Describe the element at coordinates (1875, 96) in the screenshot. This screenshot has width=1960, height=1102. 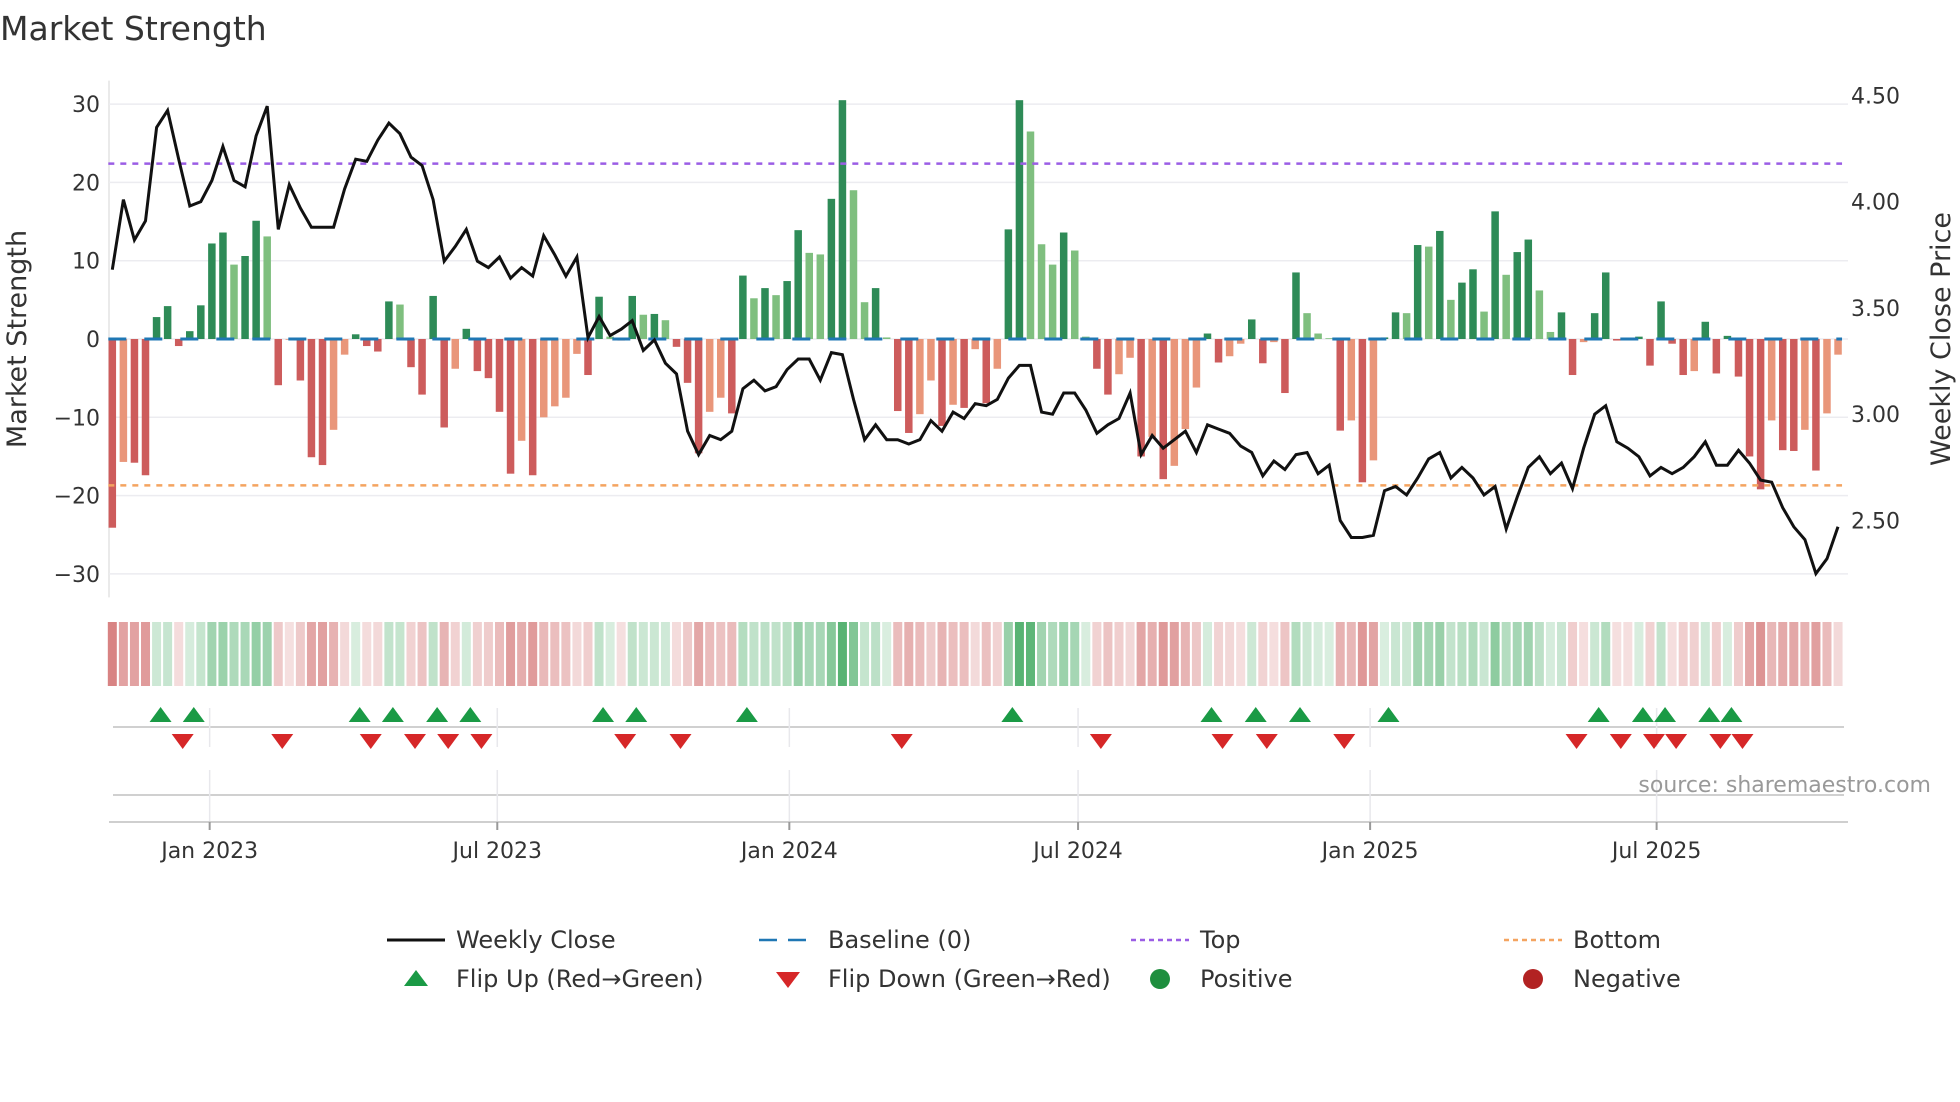
I see `y-tick-label-right: 4.50` at that location.